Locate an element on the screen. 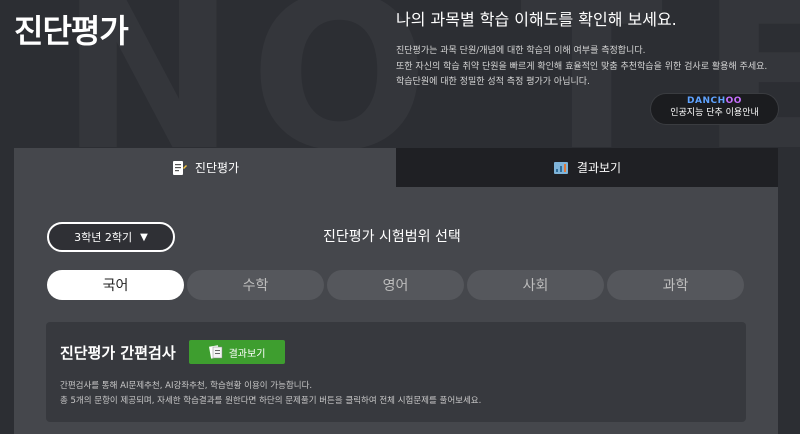 Image resolution: width=800 pixels, height=434 pixels. page-title: 진단평가 is located at coordinates (71, 31).